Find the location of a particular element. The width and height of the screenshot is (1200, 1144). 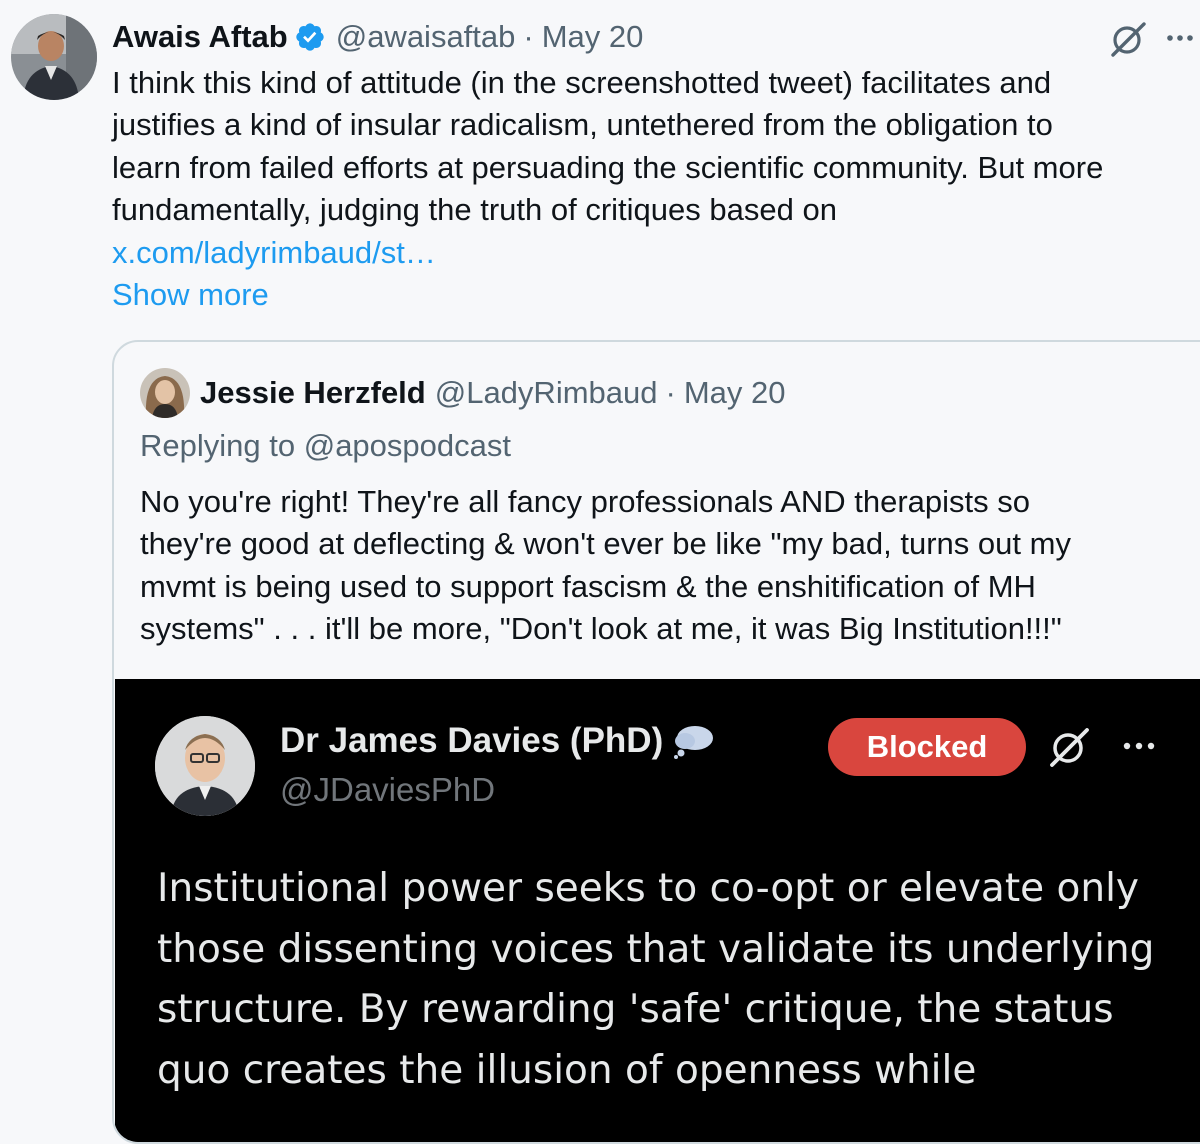

screenshot-grok-icon is located at coordinates (1069, 747).